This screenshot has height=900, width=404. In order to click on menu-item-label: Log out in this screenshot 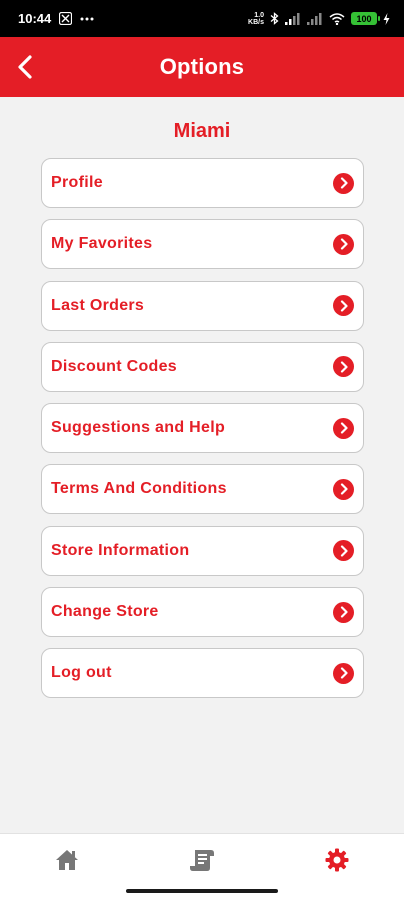, I will do `click(81, 673)`.